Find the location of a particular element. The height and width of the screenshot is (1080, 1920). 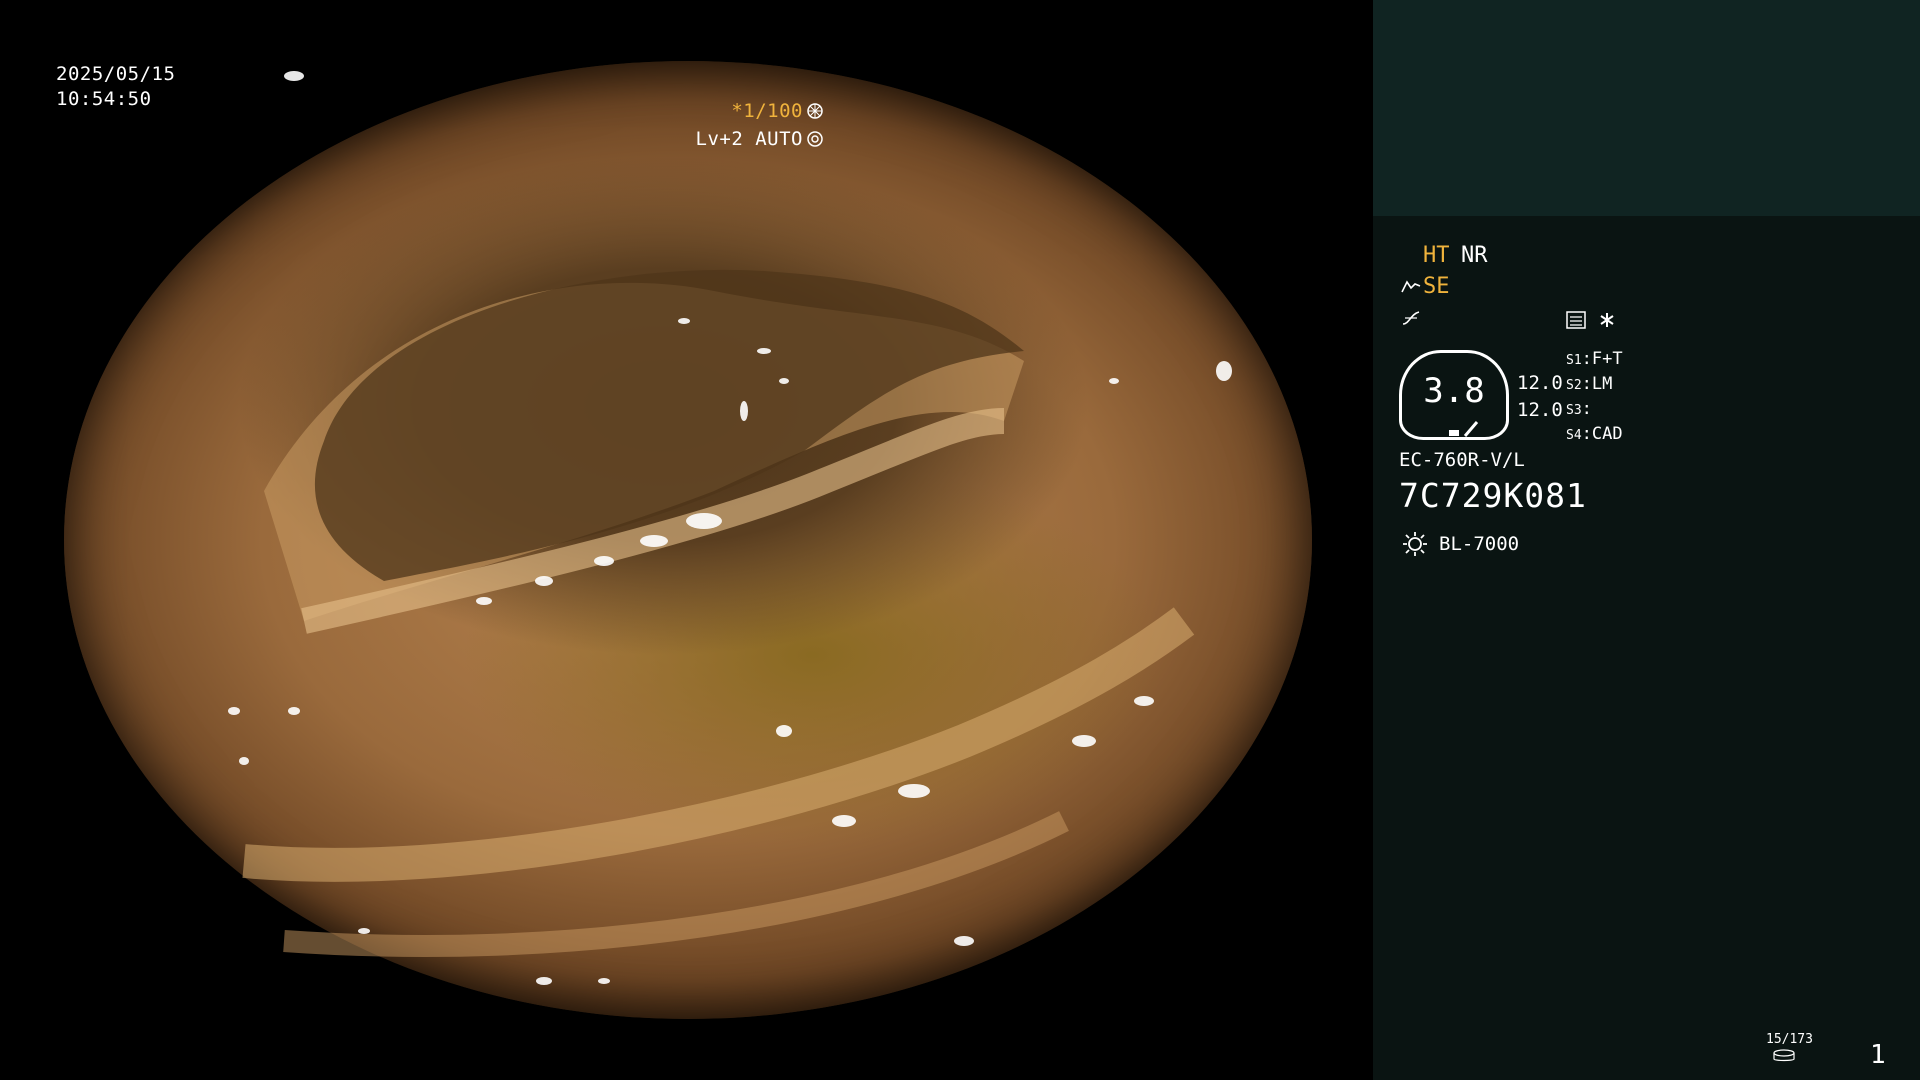

iris-icon is located at coordinates (815, 139).